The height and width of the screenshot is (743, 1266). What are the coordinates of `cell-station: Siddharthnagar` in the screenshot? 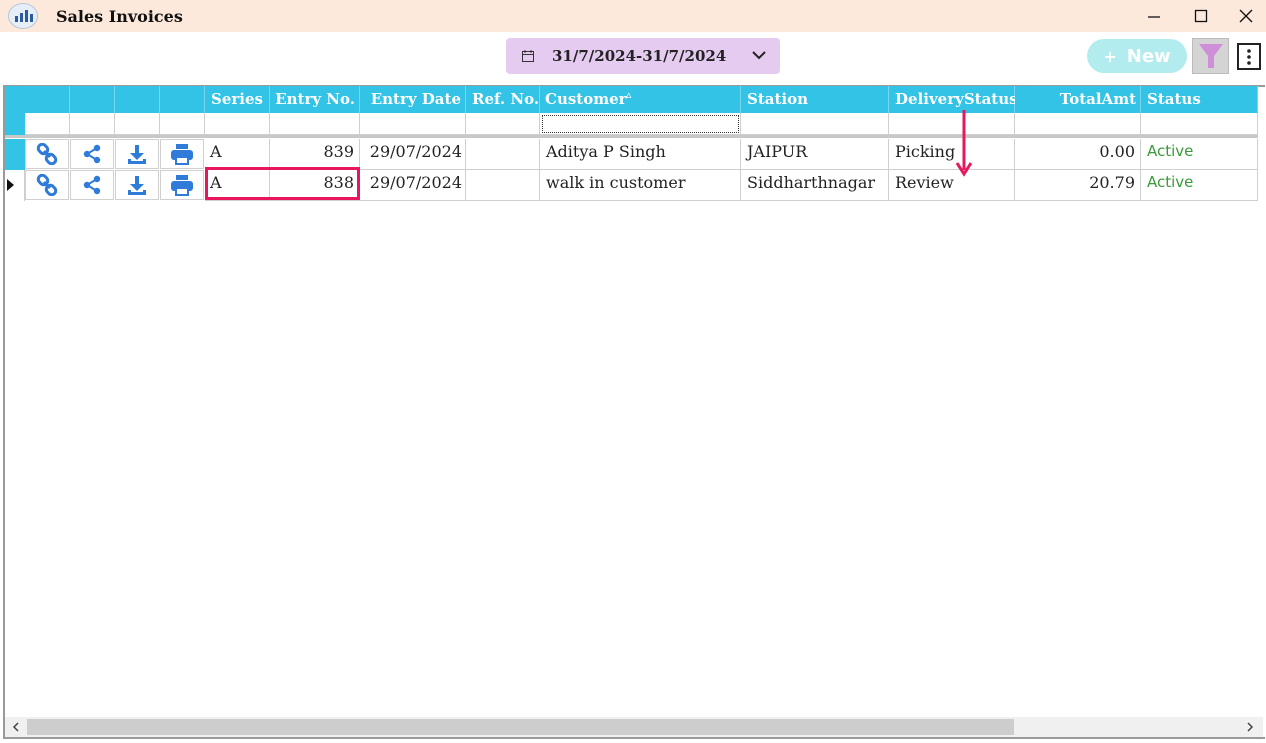 It's located at (815, 185).